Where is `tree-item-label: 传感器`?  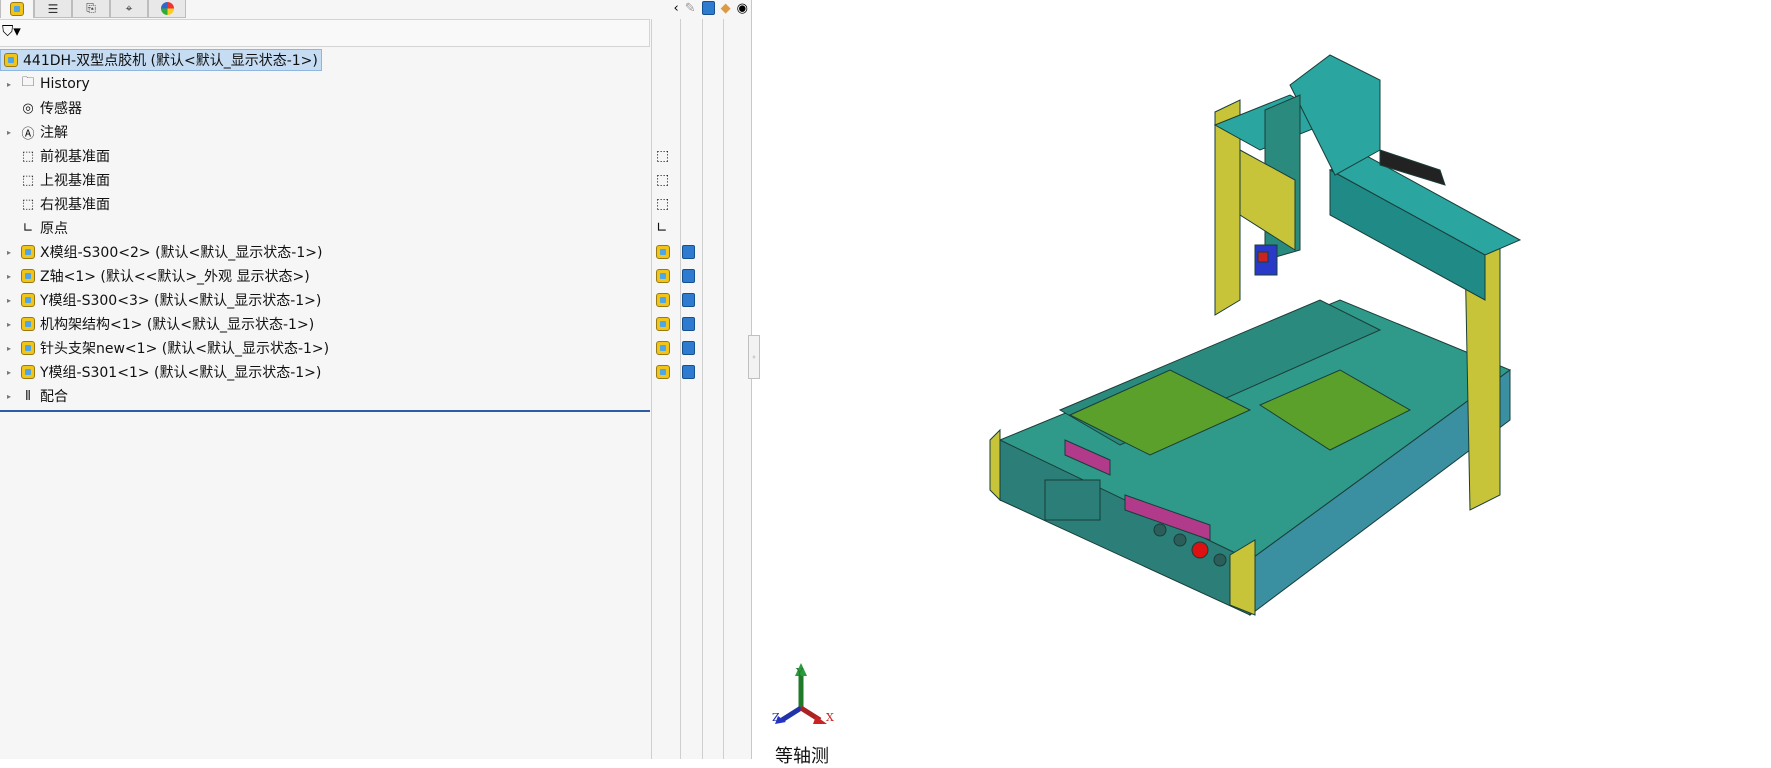
tree-item-label: 传感器 is located at coordinates (61, 109).